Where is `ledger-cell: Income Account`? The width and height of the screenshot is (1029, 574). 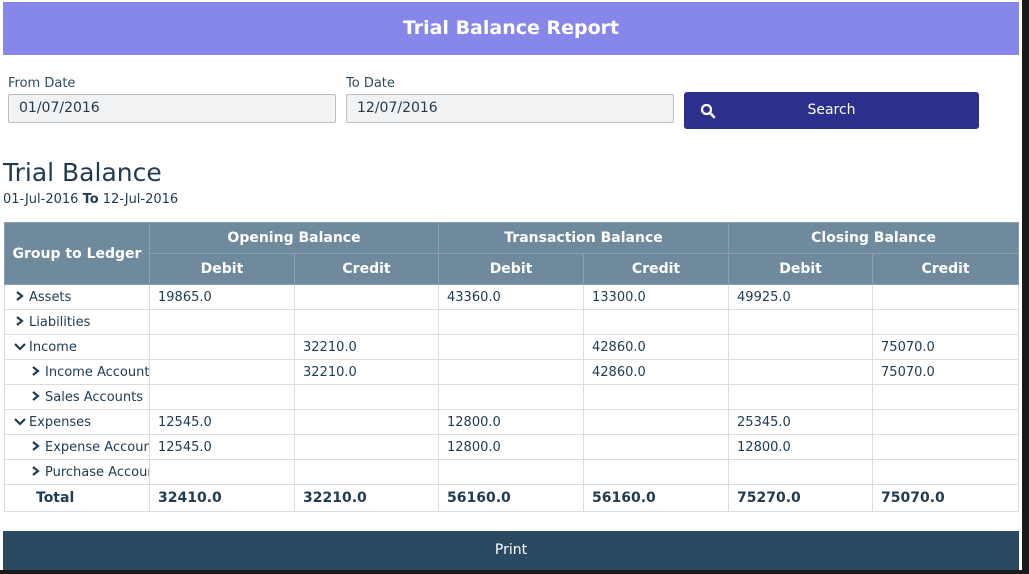
ledger-cell: Income Account is located at coordinates (77, 372).